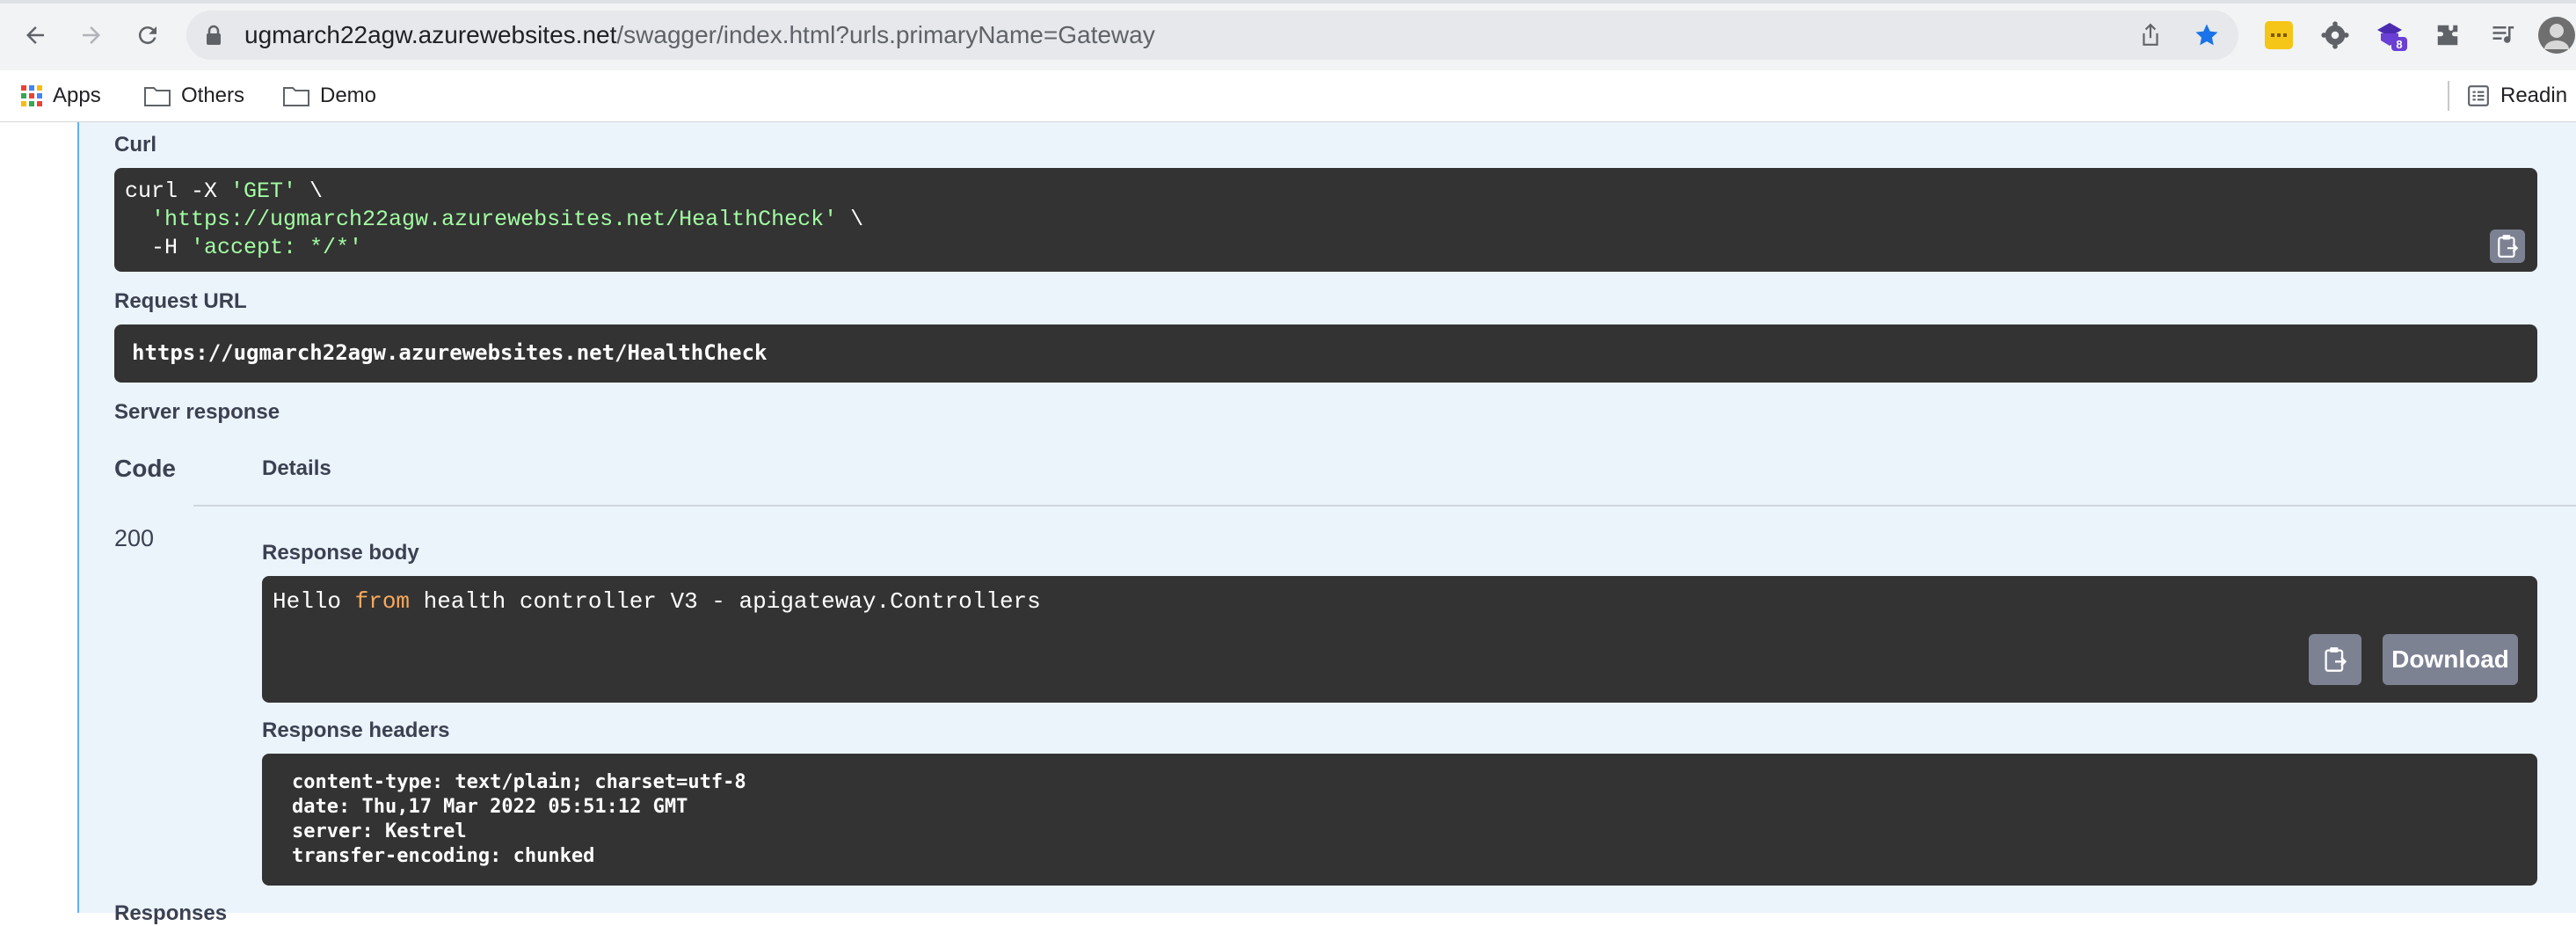  What do you see at coordinates (430, 34) in the screenshot?
I see `url-host: ugmarch22agw.azurewebsites.net` at bounding box center [430, 34].